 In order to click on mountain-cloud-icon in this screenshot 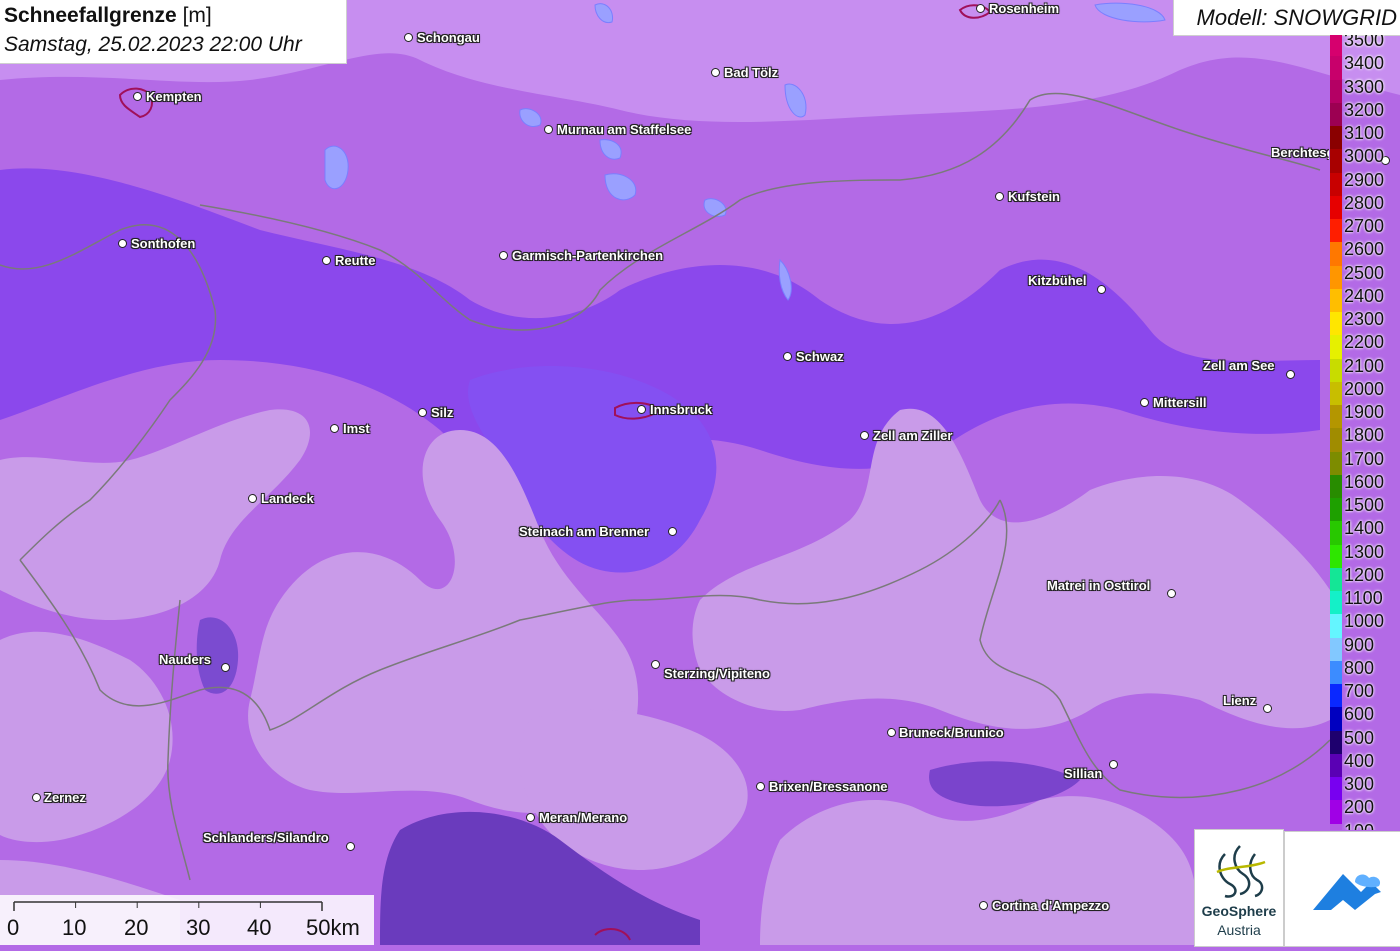, I will do `click(1347, 892)`.